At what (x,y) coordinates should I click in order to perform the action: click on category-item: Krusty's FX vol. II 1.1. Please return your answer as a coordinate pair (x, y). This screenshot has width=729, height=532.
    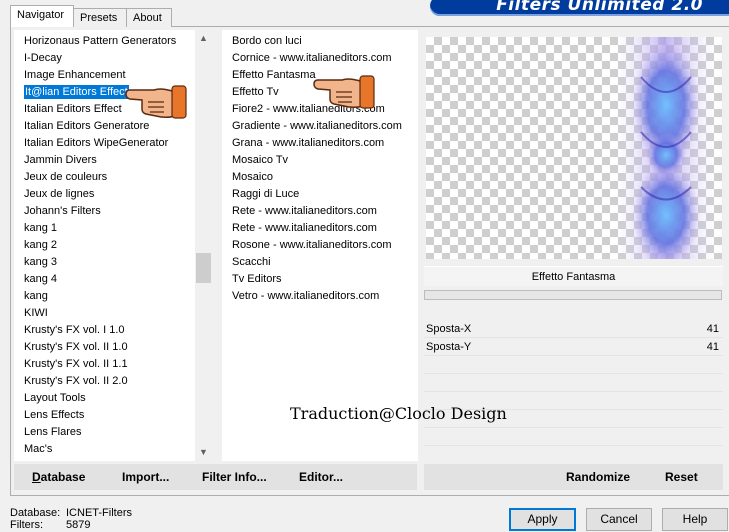
    Looking at the image, I should click on (100, 365).